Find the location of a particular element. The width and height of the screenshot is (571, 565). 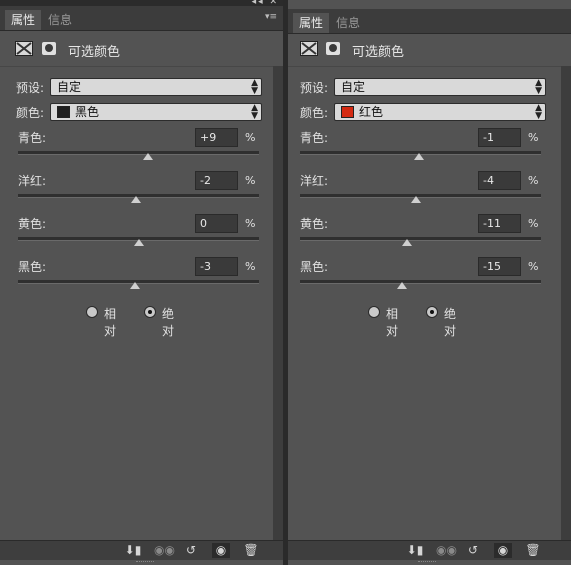

yellow-input: 0 is located at coordinates (216, 223).